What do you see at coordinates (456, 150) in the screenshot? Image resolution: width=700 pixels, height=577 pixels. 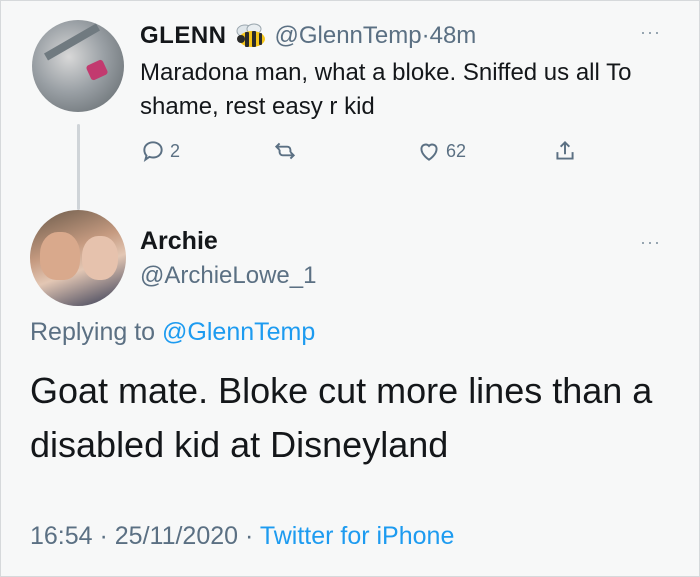 I see `like-count: 62` at bounding box center [456, 150].